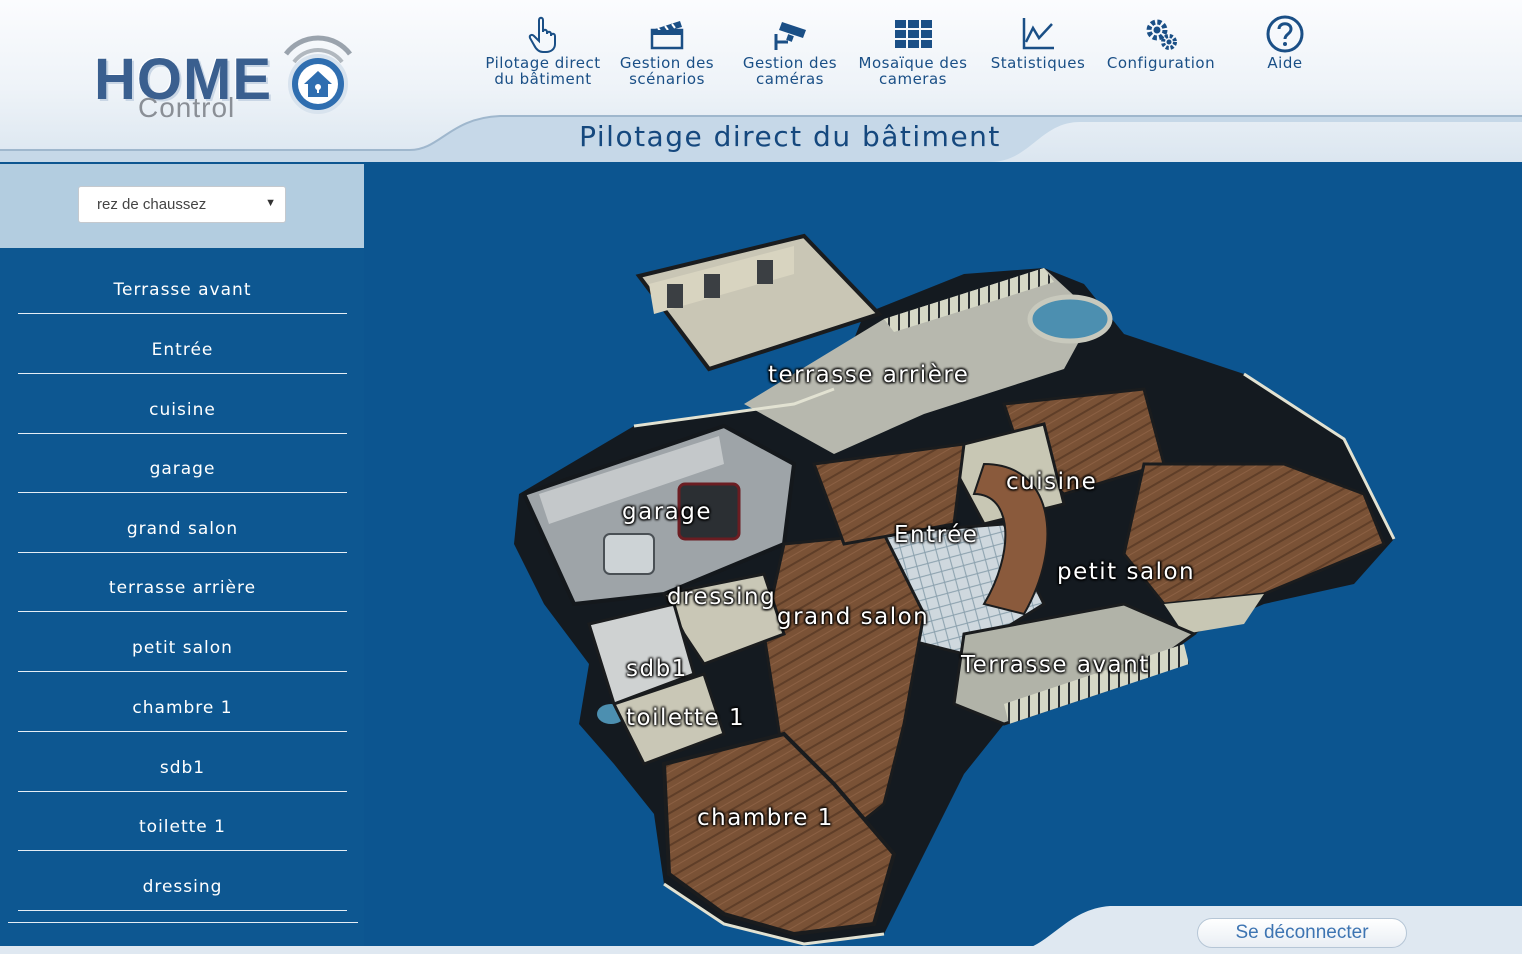 The image size is (1522, 954). I want to click on logout-button: Se déconnecter, so click(1302, 933).